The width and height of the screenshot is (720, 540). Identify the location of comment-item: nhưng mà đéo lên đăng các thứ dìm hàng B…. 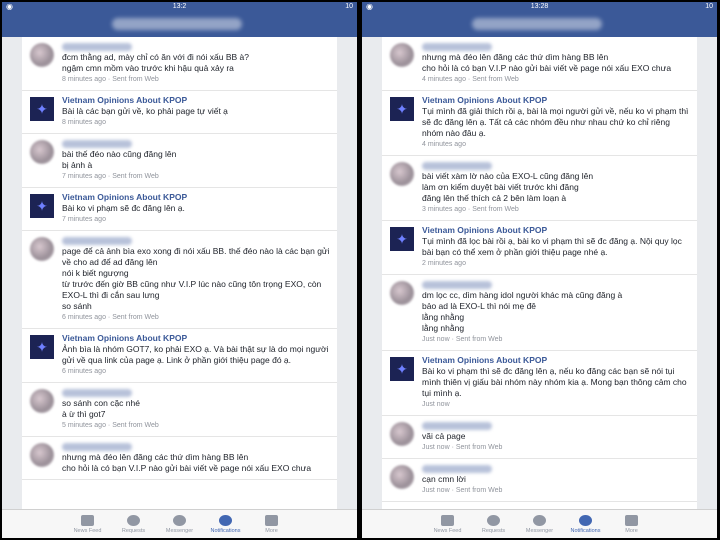
(539, 64).